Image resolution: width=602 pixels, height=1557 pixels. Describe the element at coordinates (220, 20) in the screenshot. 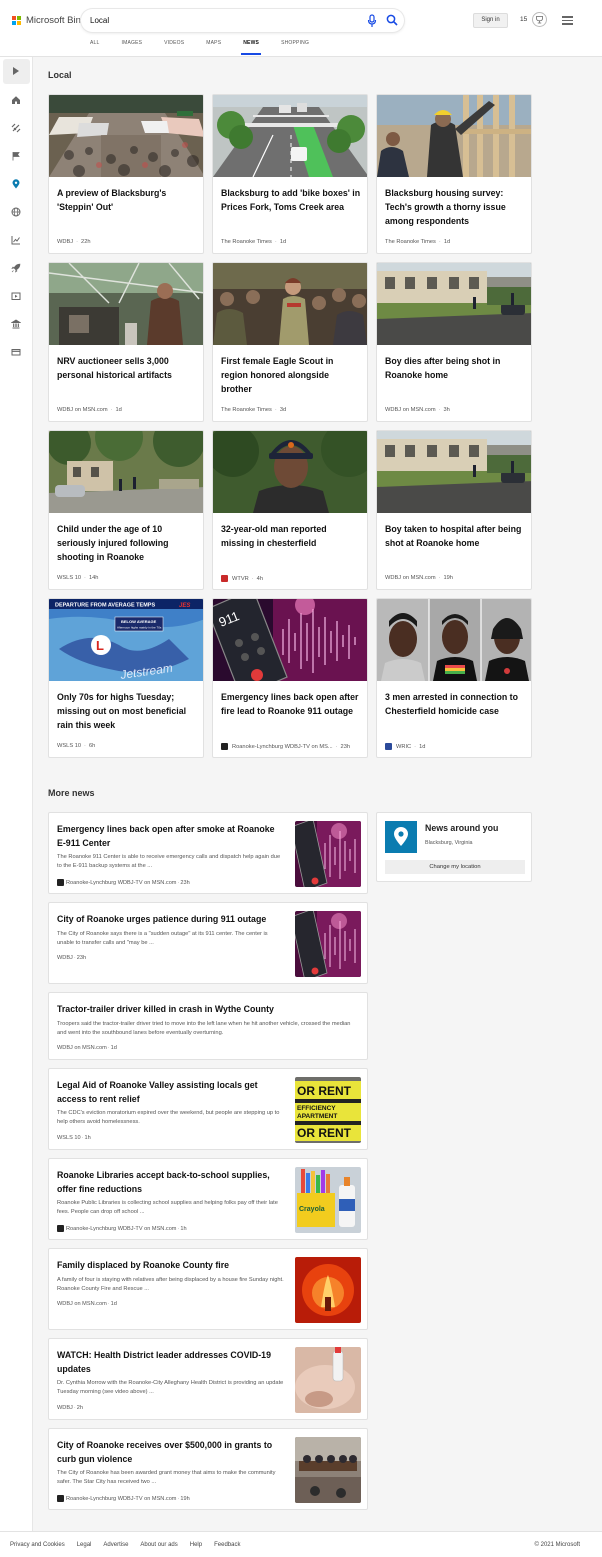

I see `search-input` at that location.